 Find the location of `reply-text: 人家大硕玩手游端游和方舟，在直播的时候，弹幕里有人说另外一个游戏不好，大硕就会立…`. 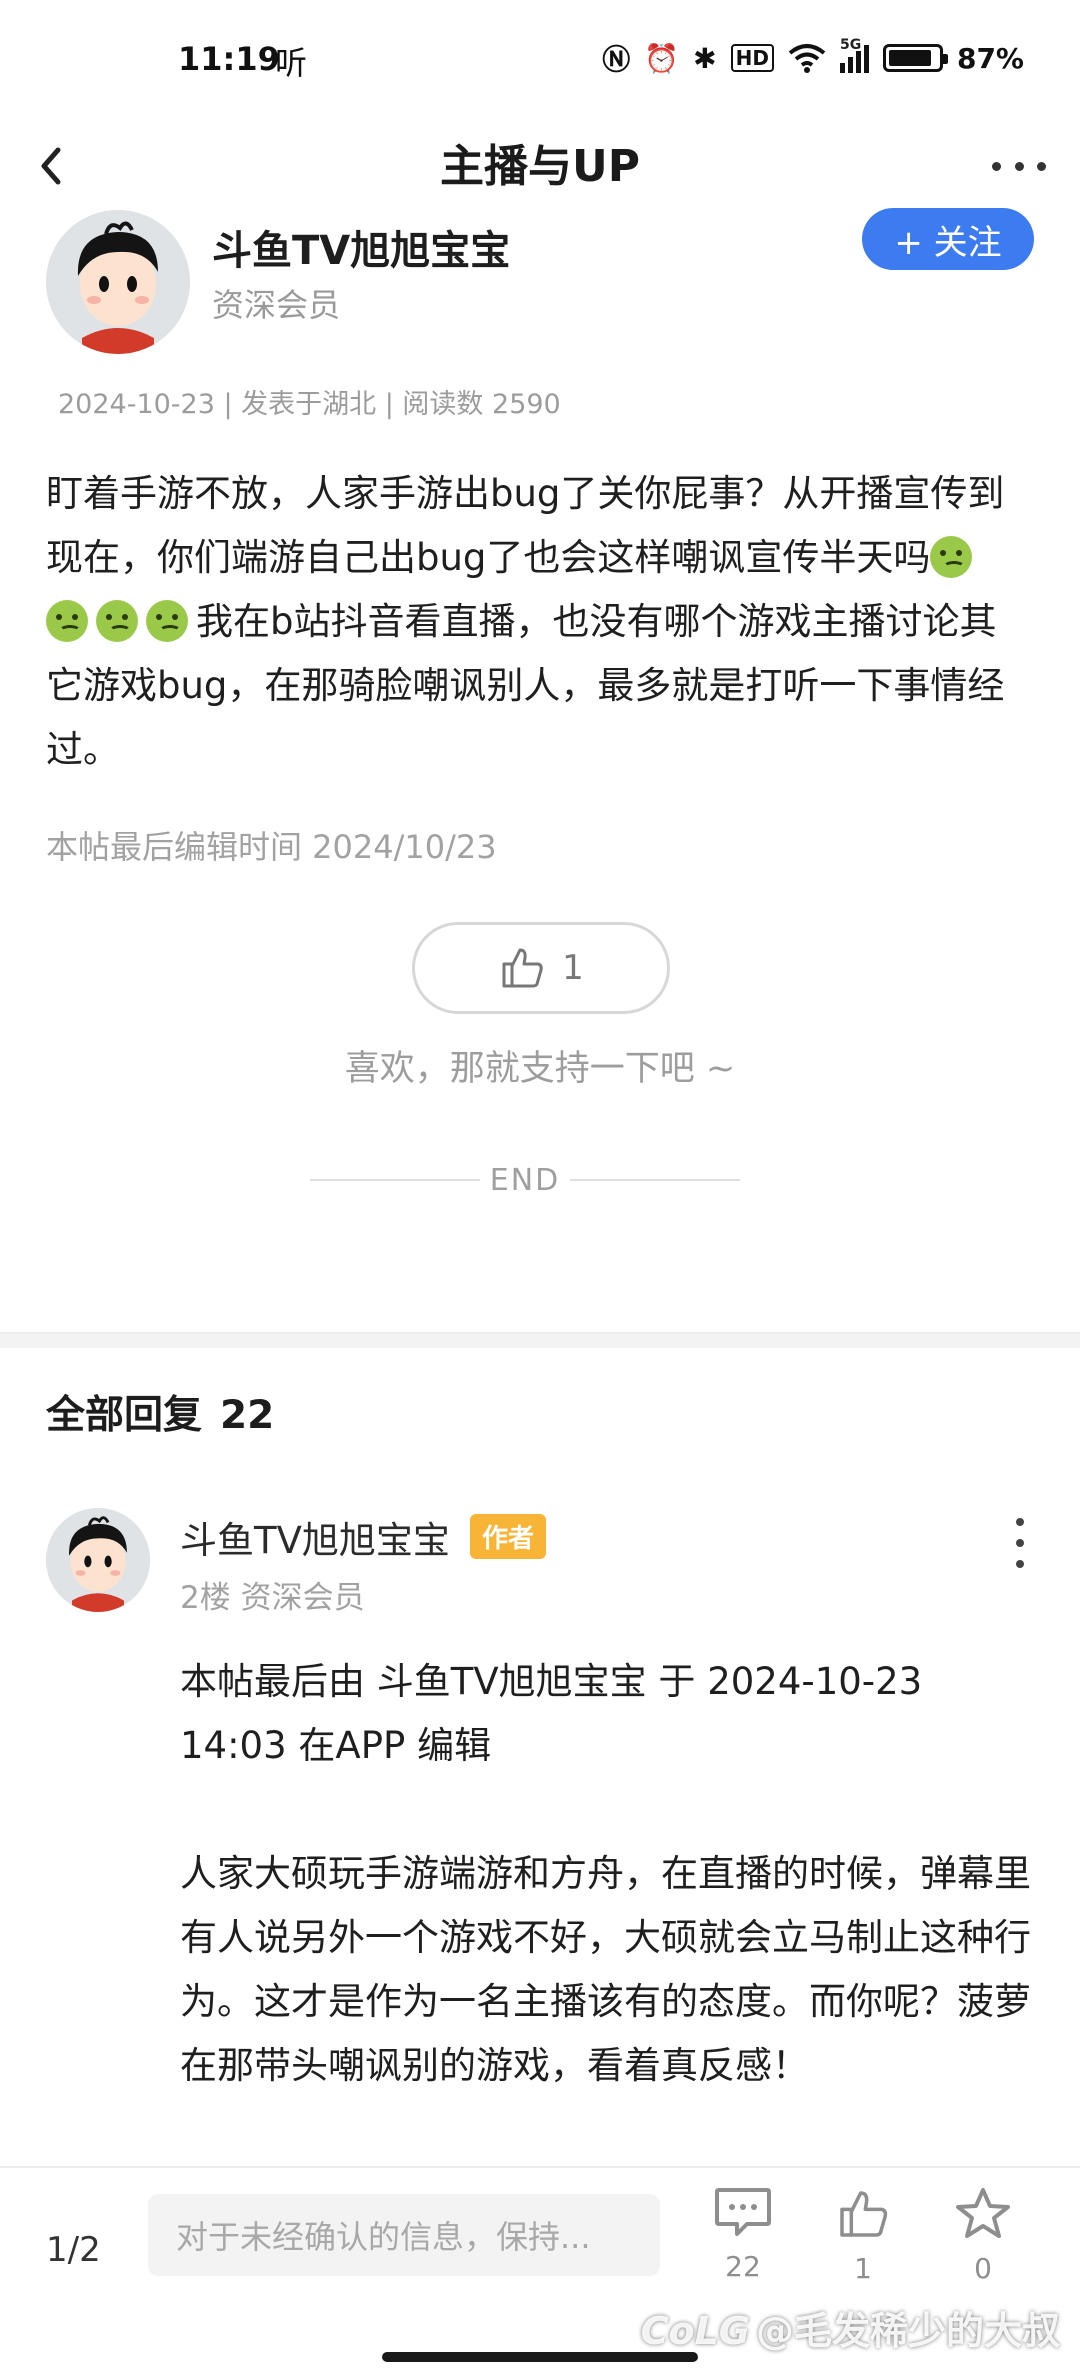

reply-text: 人家大硕玩手游端游和方舟，在直播的时候，弹幕里有人说另外一个游戏不好，大硕就会立… is located at coordinates (605, 1969).